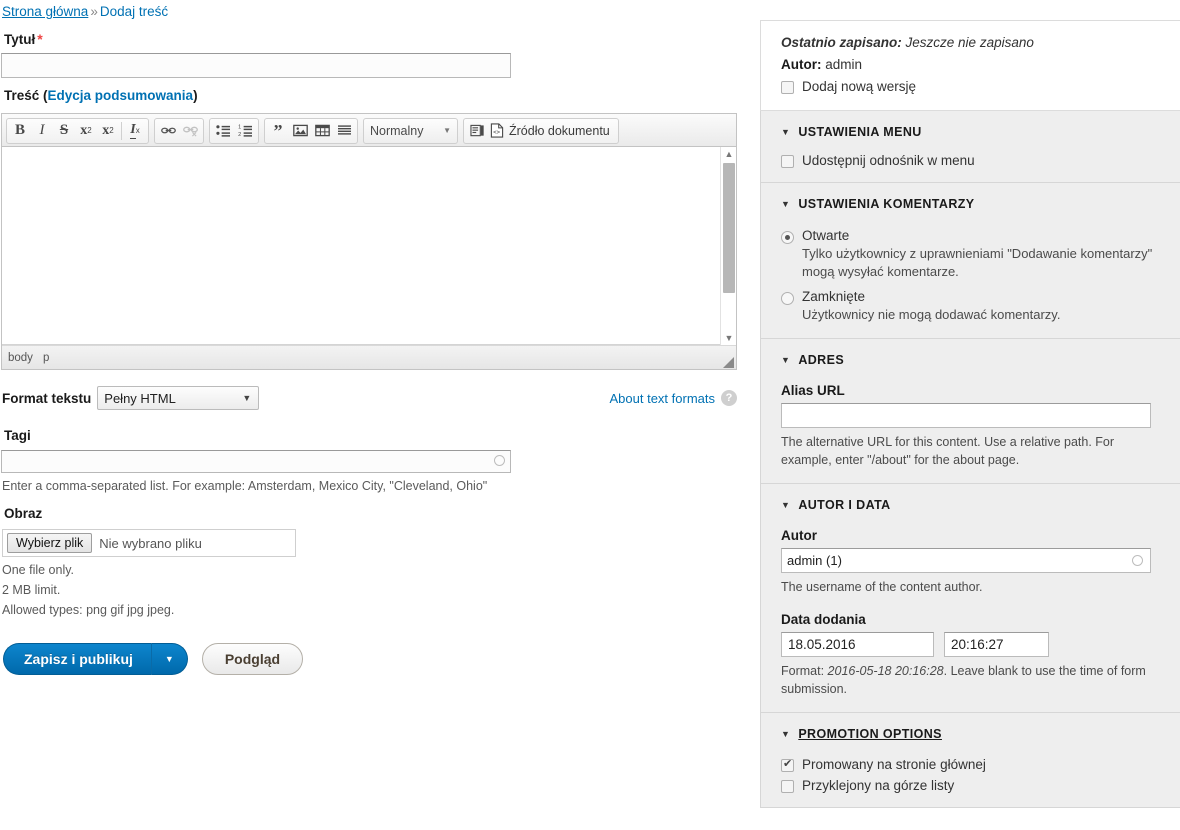  What do you see at coordinates (86, 131) in the screenshot?
I see `superscript-icon: x2` at bounding box center [86, 131].